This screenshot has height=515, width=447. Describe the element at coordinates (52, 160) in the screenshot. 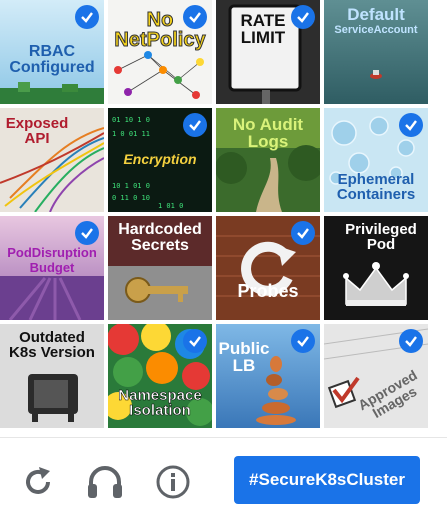

I see `tile-exposed-api: Exposed API` at that location.